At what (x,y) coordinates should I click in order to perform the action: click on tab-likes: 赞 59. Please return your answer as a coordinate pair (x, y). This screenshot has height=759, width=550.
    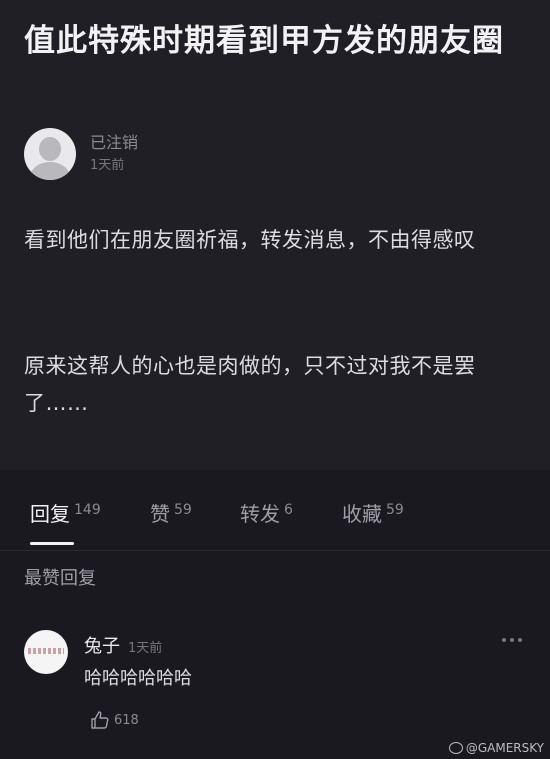
    Looking at the image, I should click on (171, 514).